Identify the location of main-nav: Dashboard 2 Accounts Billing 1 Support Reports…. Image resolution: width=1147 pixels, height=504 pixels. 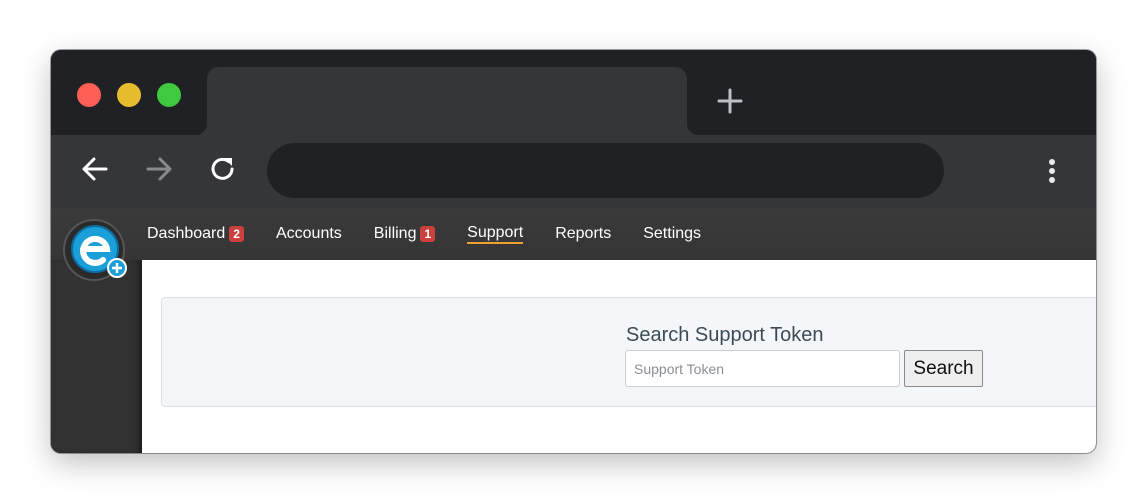
(440, 234).